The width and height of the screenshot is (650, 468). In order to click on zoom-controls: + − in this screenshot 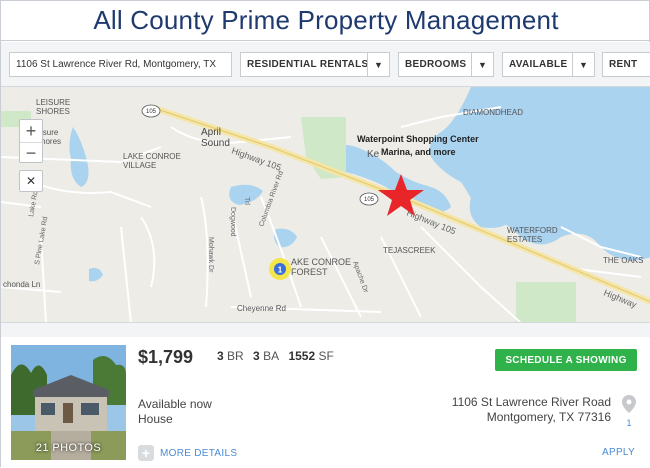, I will do `click(31, 141)`.